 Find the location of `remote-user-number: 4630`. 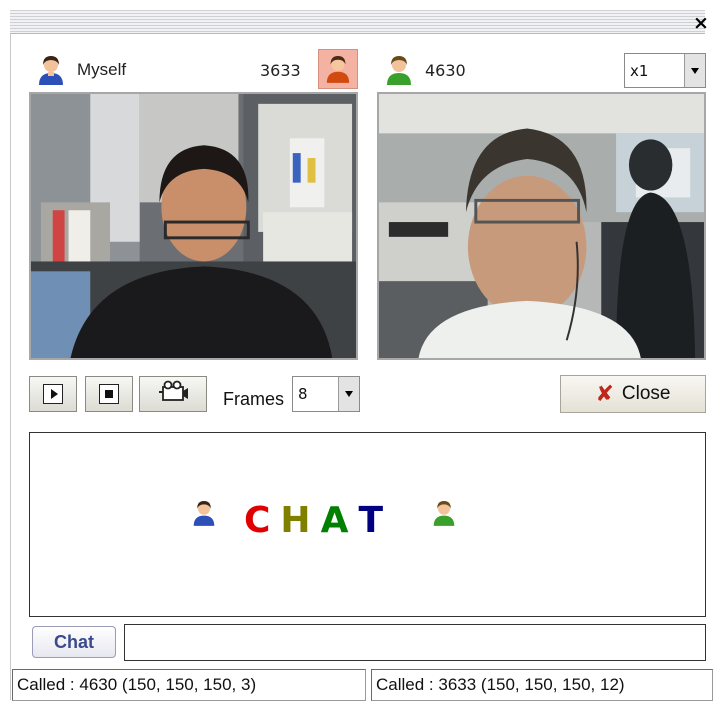

remote-user-number: 4630 is located at coordinates (445, 70).